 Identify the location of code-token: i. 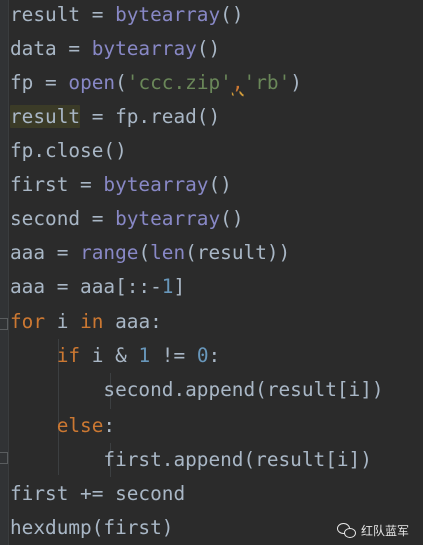
(63, 321).